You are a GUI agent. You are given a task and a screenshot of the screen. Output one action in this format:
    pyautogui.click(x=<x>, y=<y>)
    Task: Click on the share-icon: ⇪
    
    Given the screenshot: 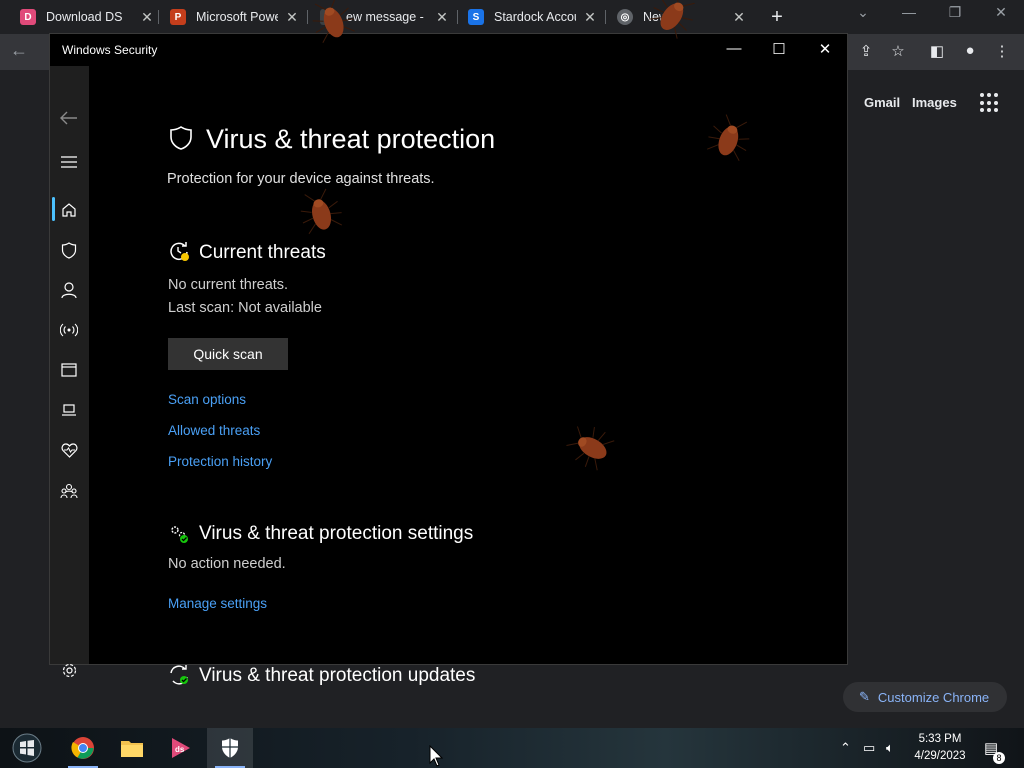 What is the action you would take?
    pyautogui.click(x=866, y=51)
    